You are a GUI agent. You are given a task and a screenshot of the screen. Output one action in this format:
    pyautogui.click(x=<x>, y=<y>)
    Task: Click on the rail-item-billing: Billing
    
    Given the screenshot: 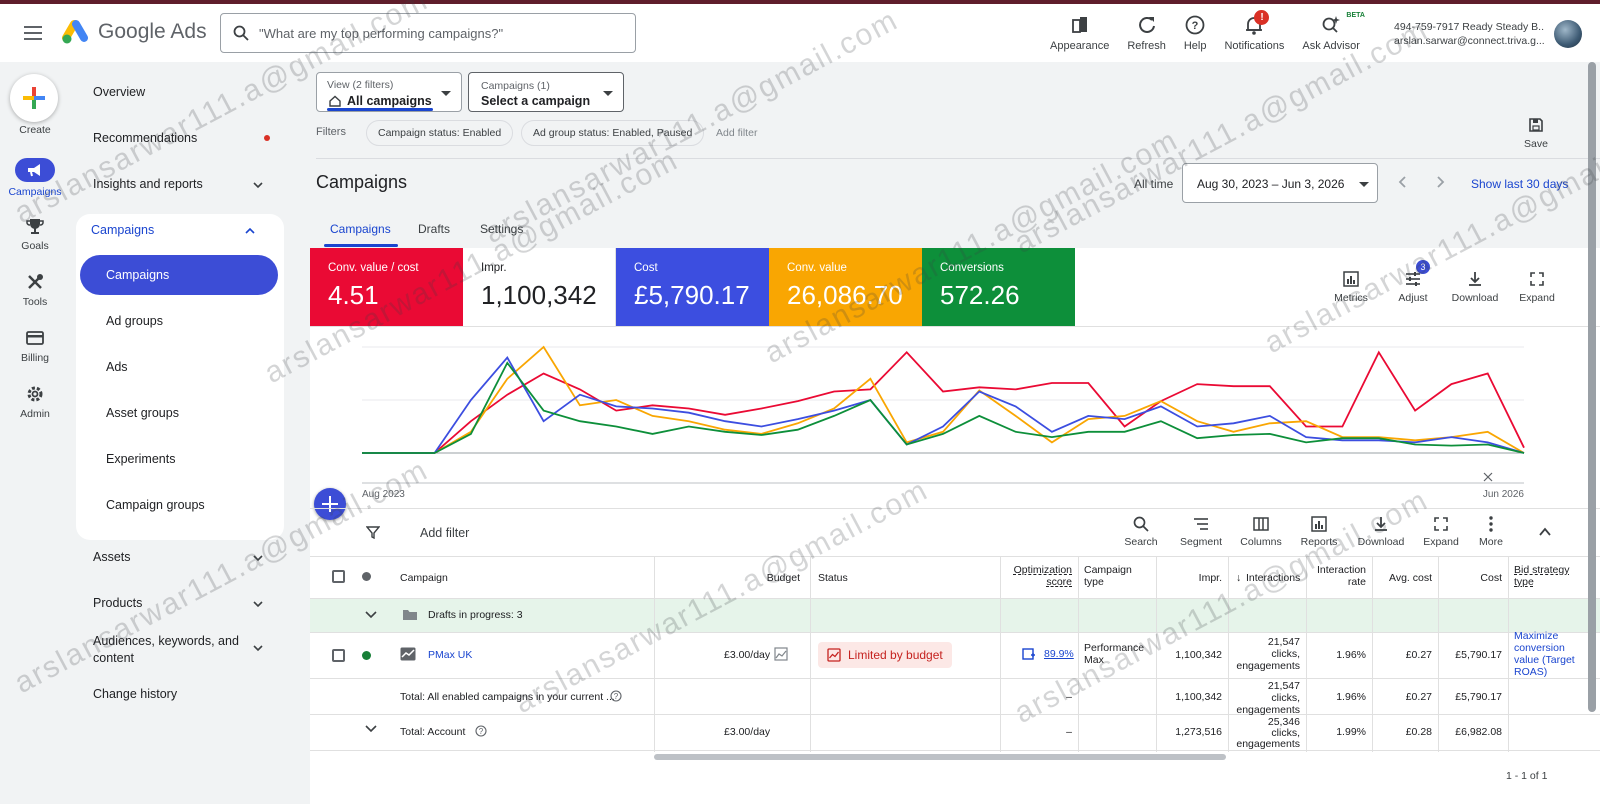 What is the action you would take?
    pyautogui.click(x=35, y=346)
    